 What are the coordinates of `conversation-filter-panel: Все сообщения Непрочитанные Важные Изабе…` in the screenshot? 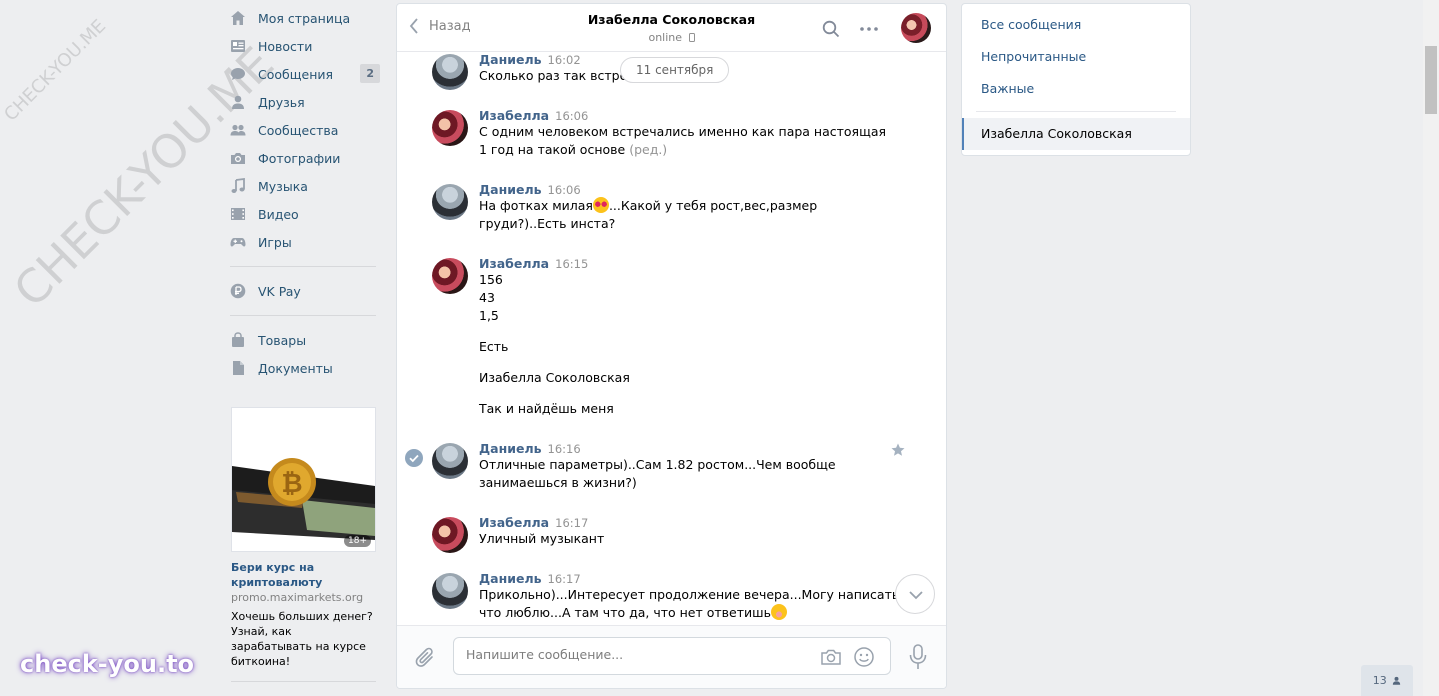 It's located at (1076, 79).